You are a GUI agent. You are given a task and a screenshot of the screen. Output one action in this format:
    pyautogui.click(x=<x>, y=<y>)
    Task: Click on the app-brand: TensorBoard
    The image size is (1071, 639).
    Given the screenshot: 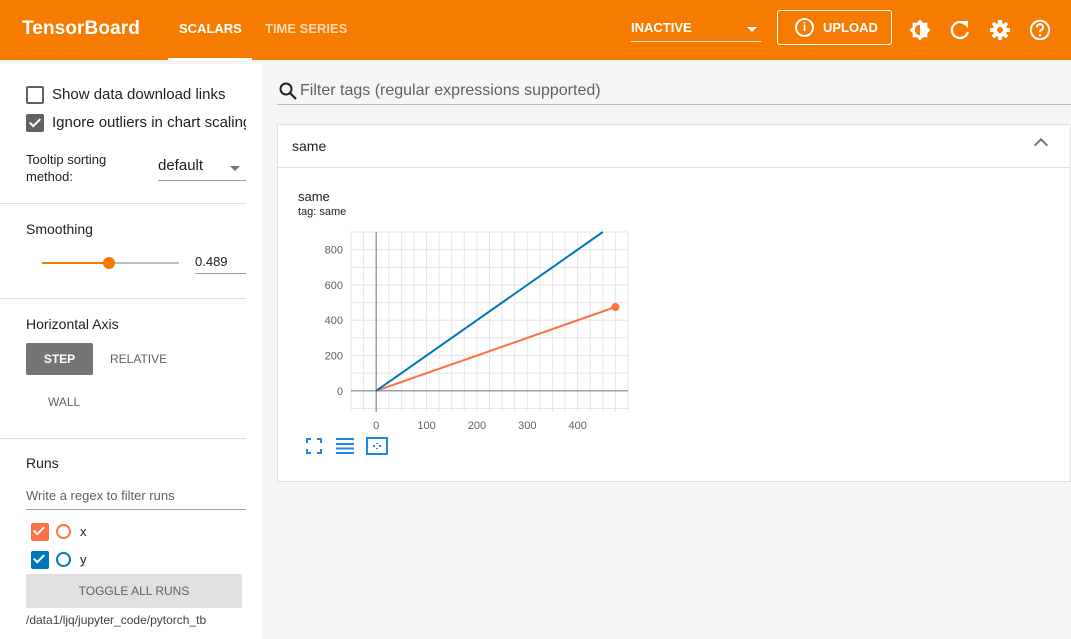 What is the action you would take?
    pyautogui.click(x=81, y=28)
    